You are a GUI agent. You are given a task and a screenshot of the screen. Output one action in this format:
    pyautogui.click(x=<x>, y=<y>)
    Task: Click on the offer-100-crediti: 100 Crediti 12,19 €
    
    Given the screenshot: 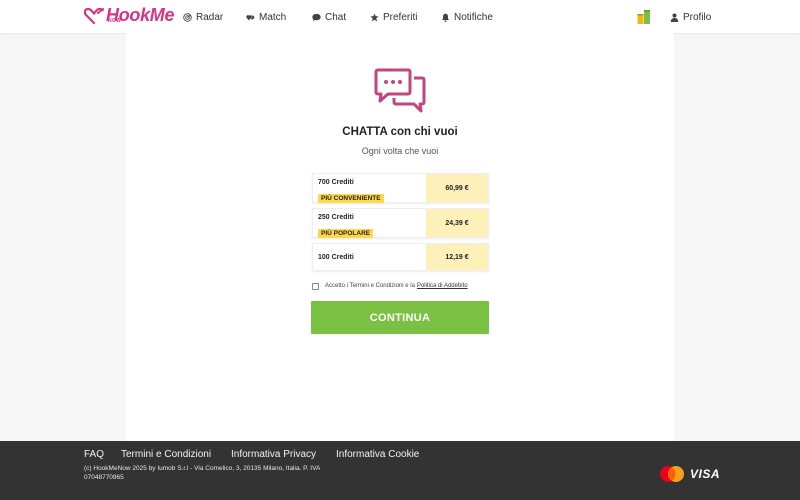 What is the action you would take?
    pyautogui.click(x=400, y=257)
    